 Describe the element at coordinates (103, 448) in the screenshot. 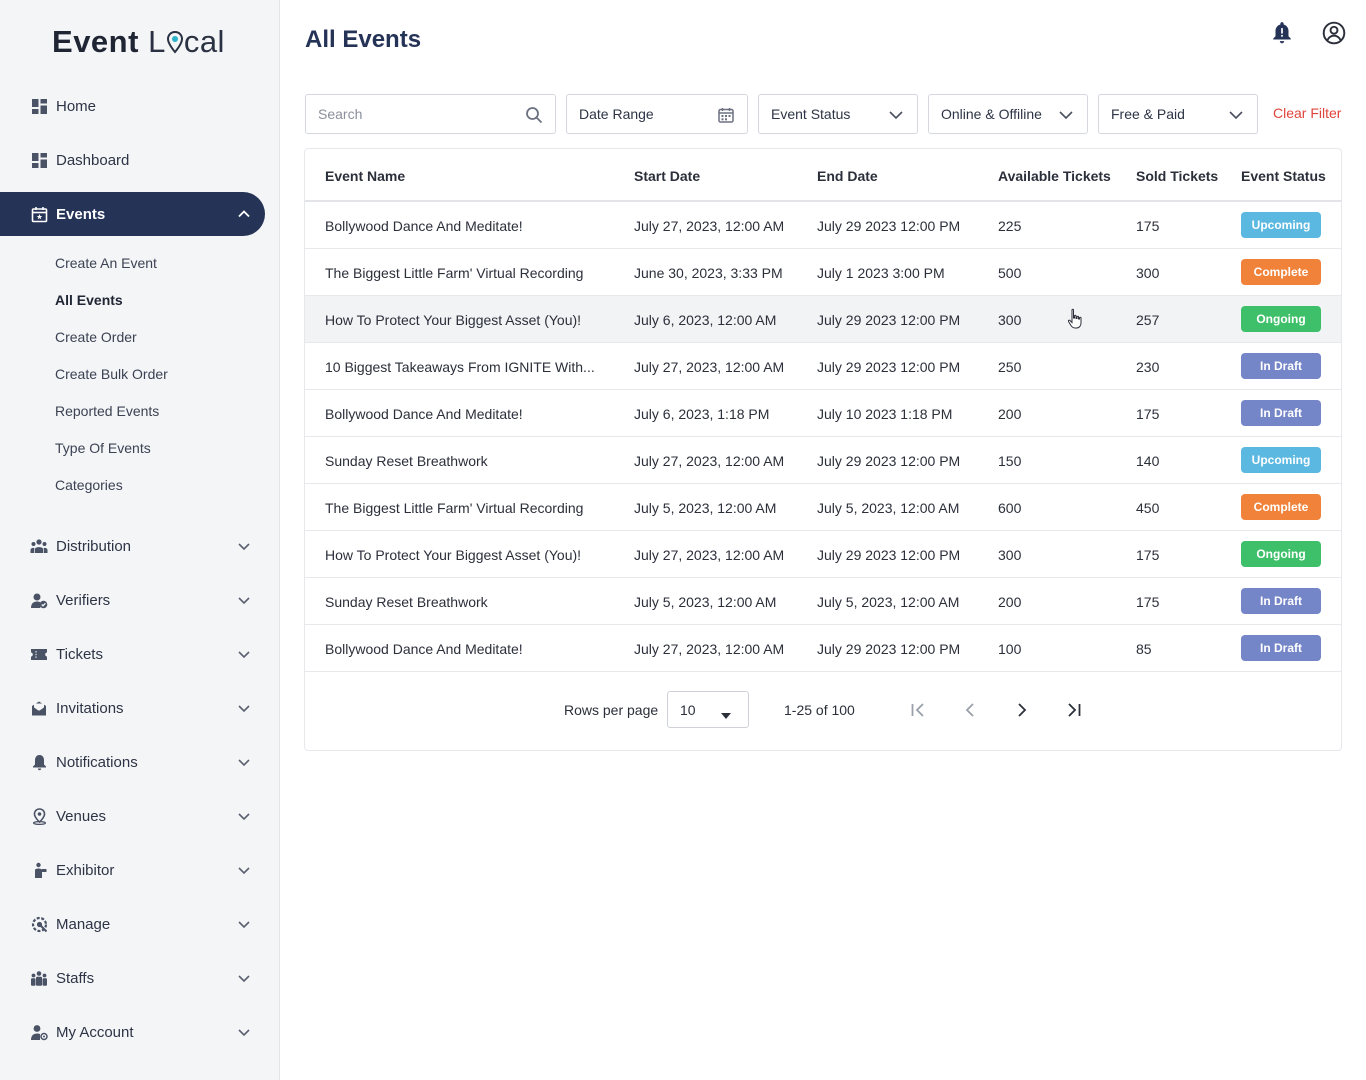

I see `sidebar-subitem-type-of-events: Type Of Events` at that location.